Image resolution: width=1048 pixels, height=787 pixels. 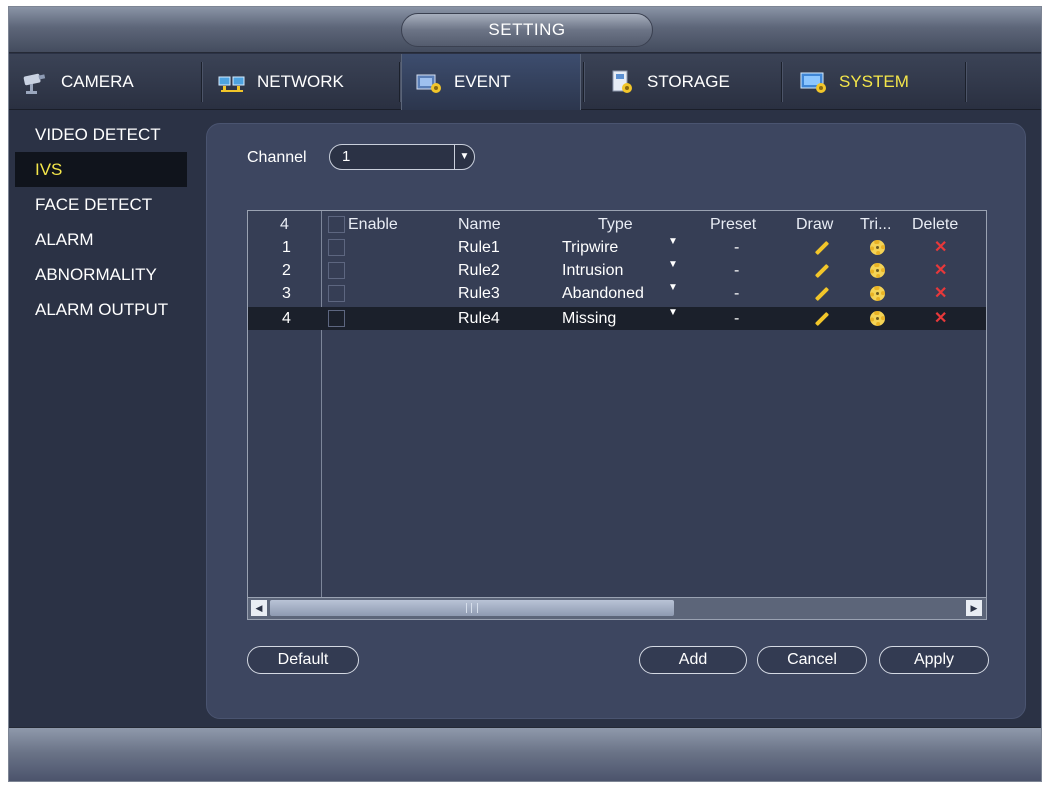 What do you see at coordinates (303, 660) in the screenshot?
I see `default-button: Default` at bounding box center [303, 660].